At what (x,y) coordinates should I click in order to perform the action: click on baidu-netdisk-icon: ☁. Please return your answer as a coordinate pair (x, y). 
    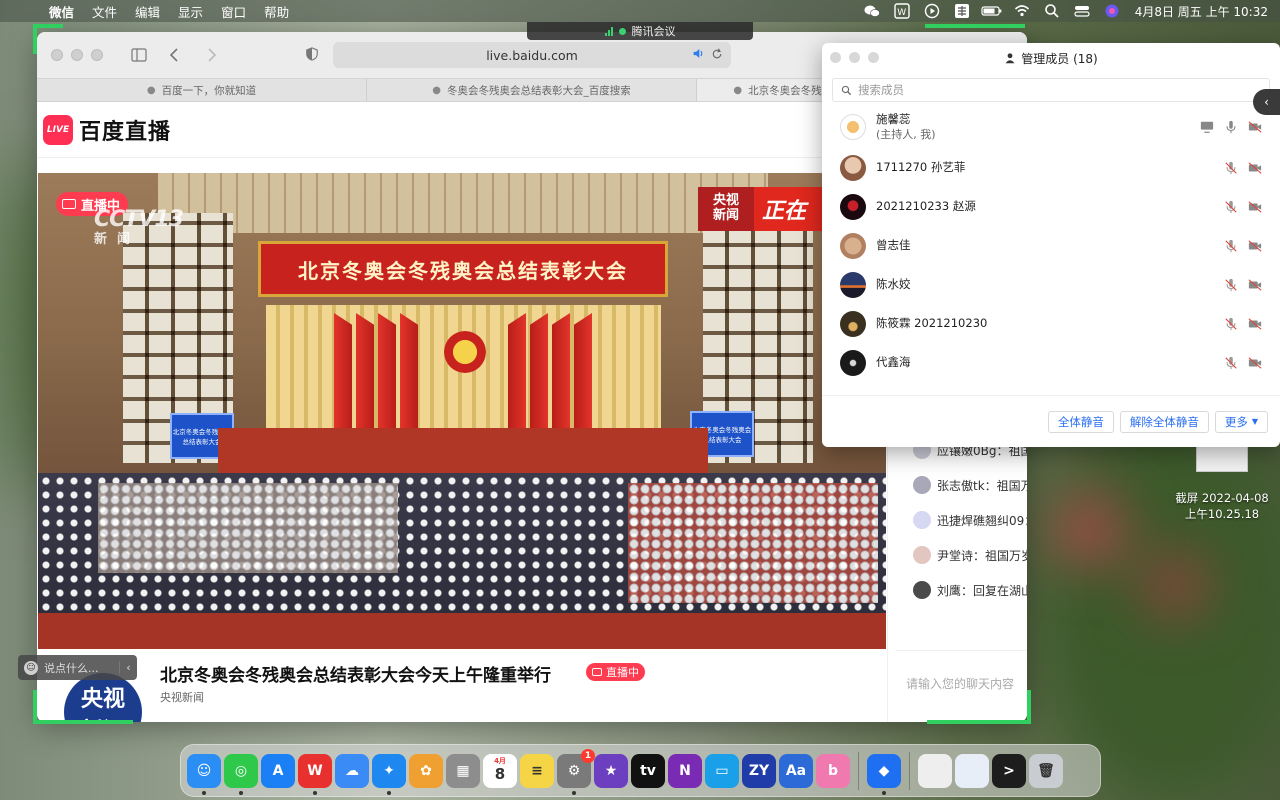
    Looking at the image, I should click on (352, 770).